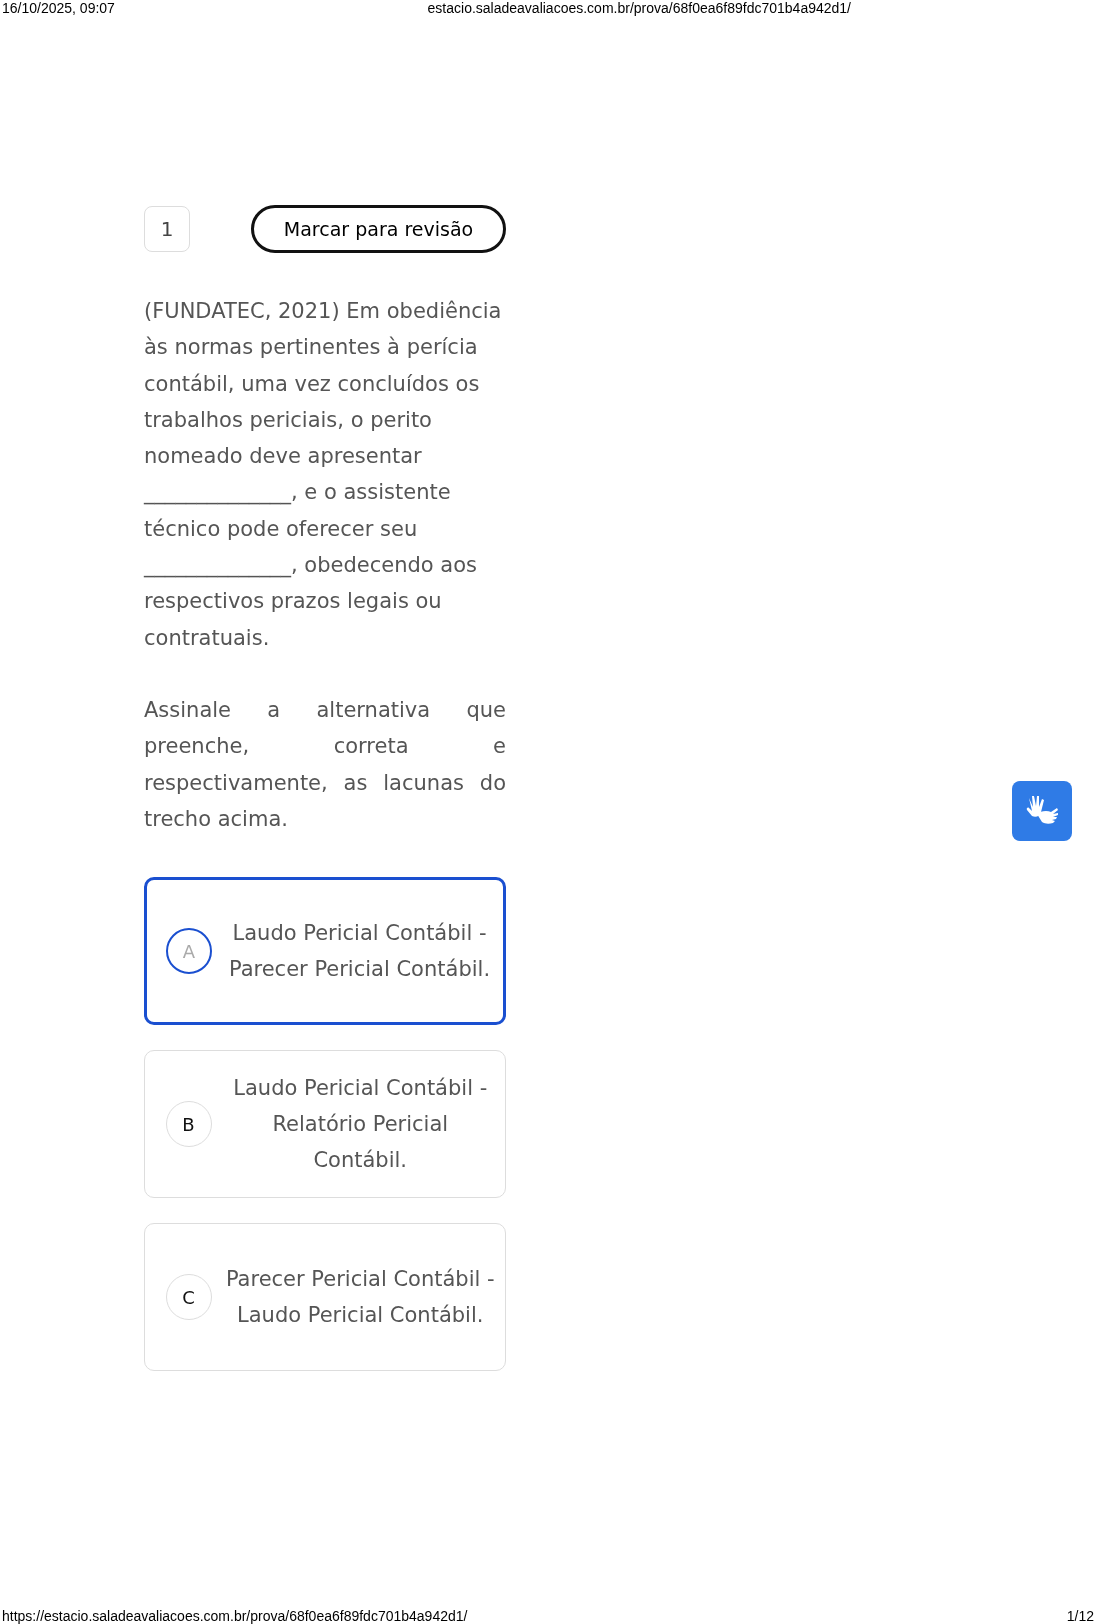  Describe the element at coordinates (58, 8) in the screenshot. I see `print-date: 16/10/2025, 09:07` at that location.